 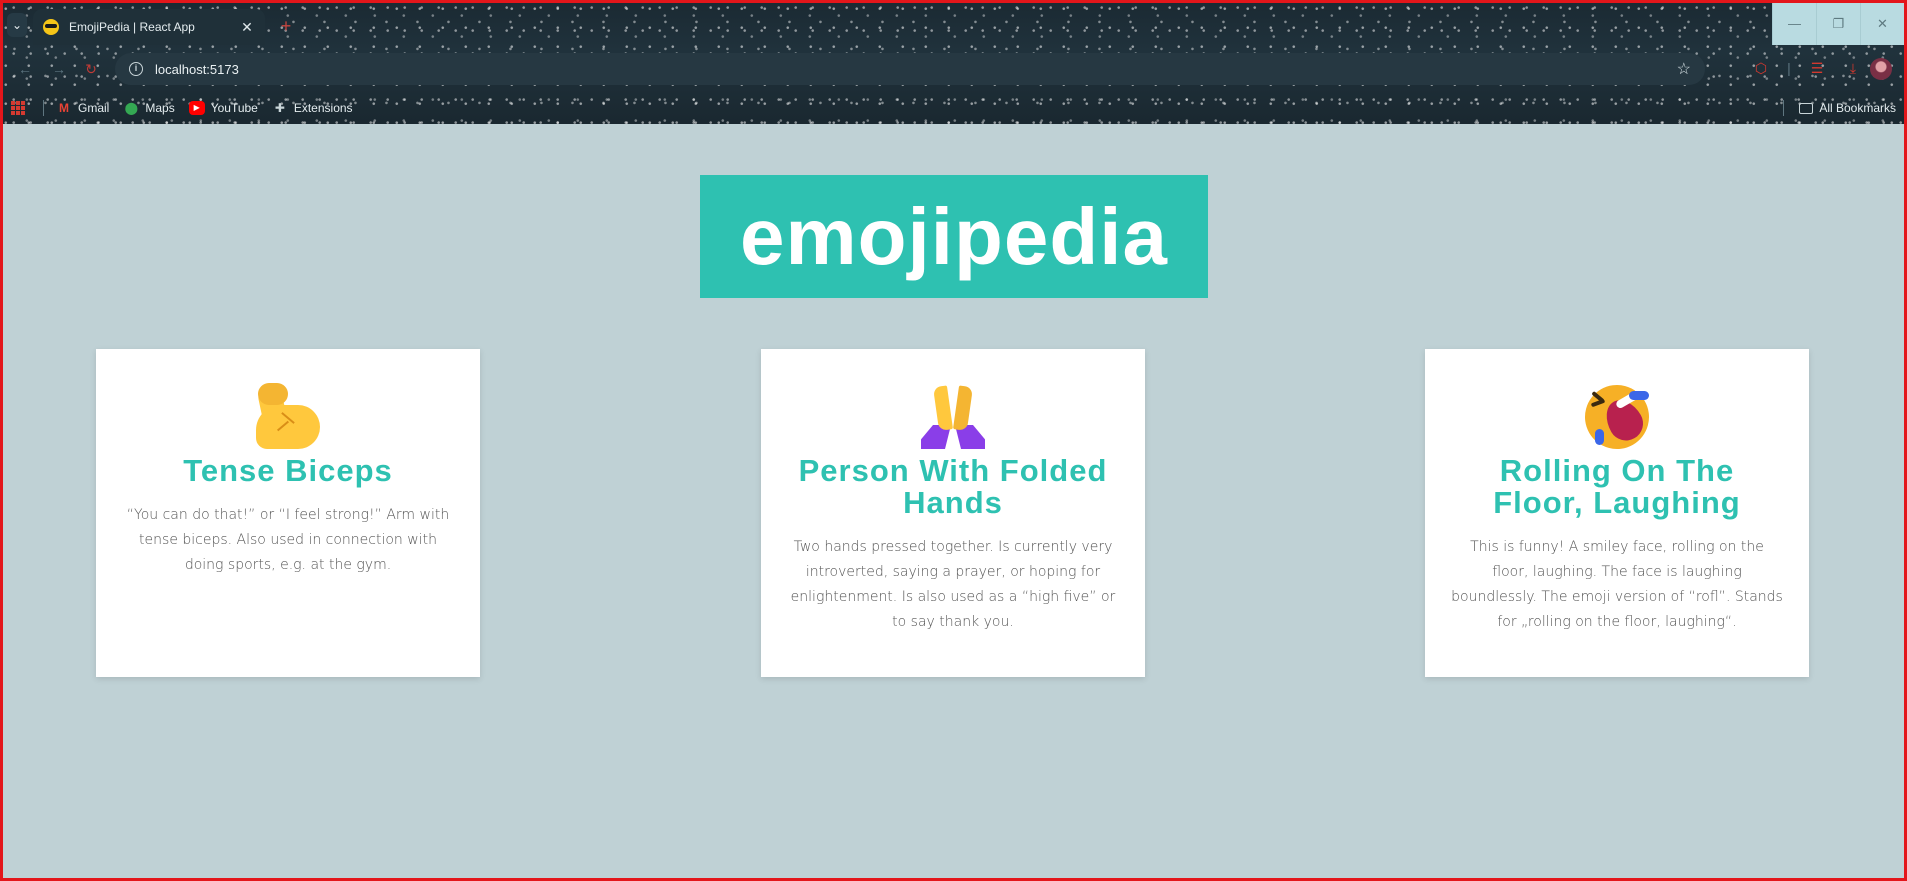 I want to click on gmail-icon: M, so click(x=64, y=108).